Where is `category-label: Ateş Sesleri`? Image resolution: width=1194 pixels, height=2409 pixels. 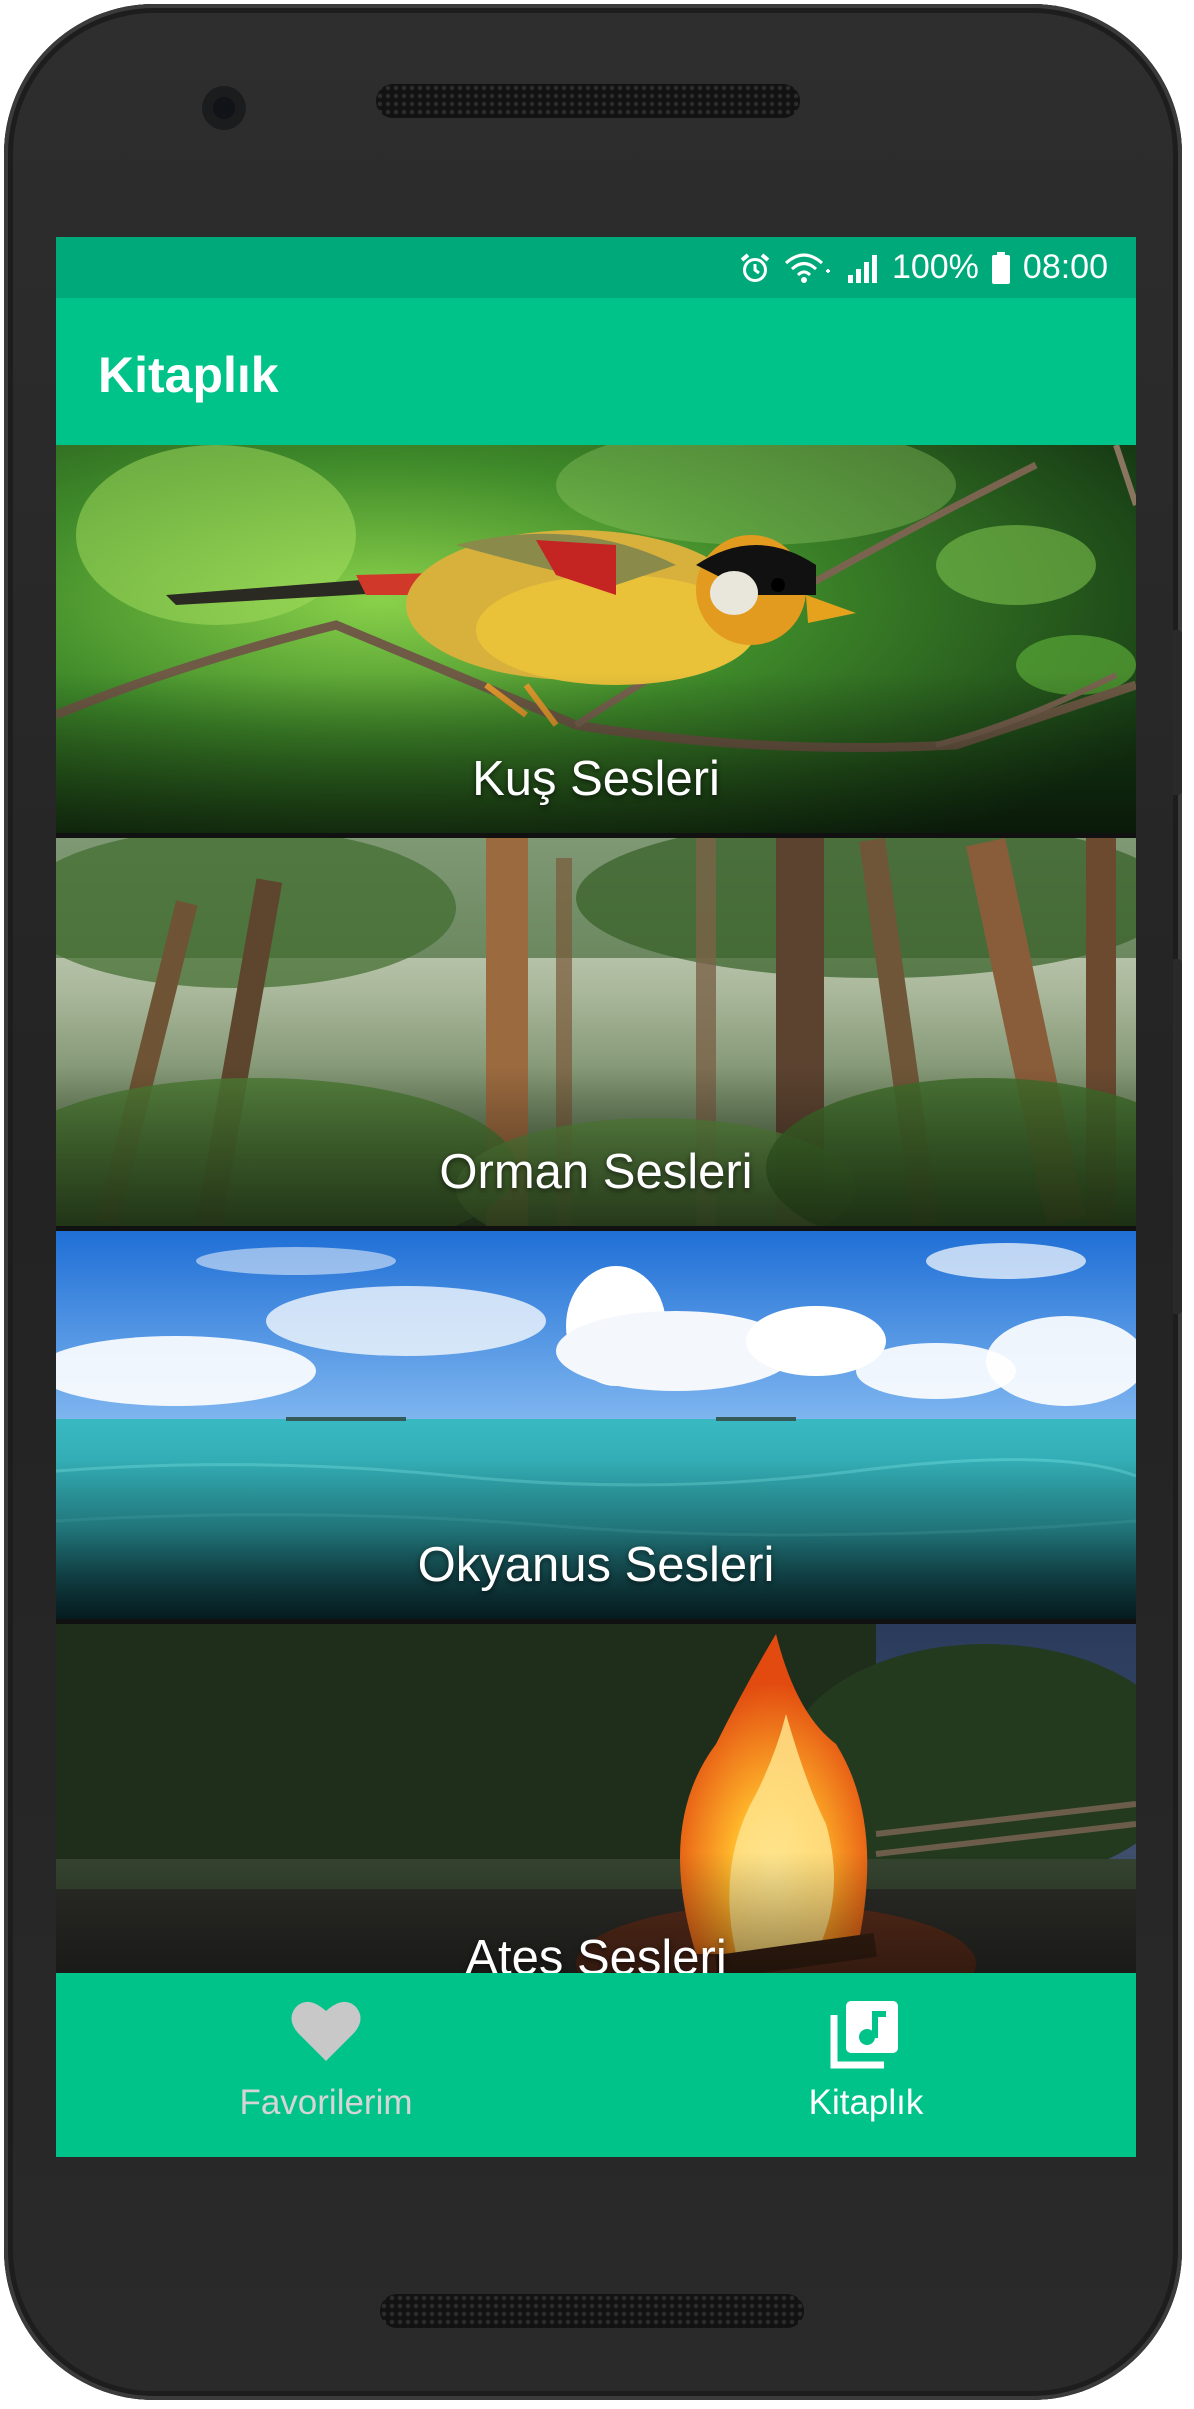 category-label: Ateş Sesleri is located at coordinates (596, 1952).